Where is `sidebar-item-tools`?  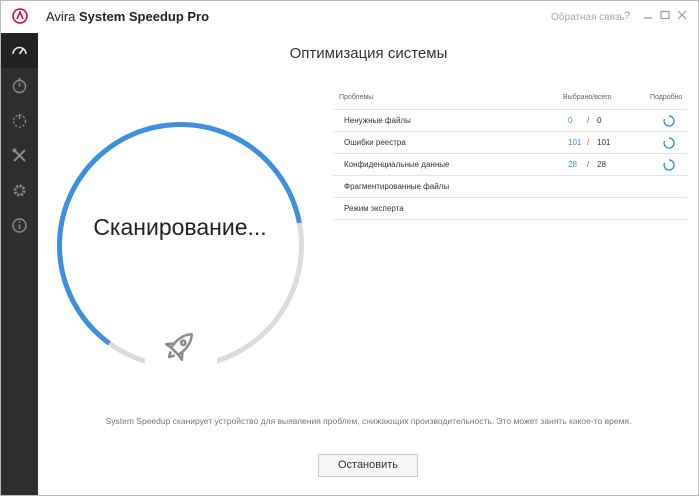 sidebar-item-tools is located at coordinates (19, 155).